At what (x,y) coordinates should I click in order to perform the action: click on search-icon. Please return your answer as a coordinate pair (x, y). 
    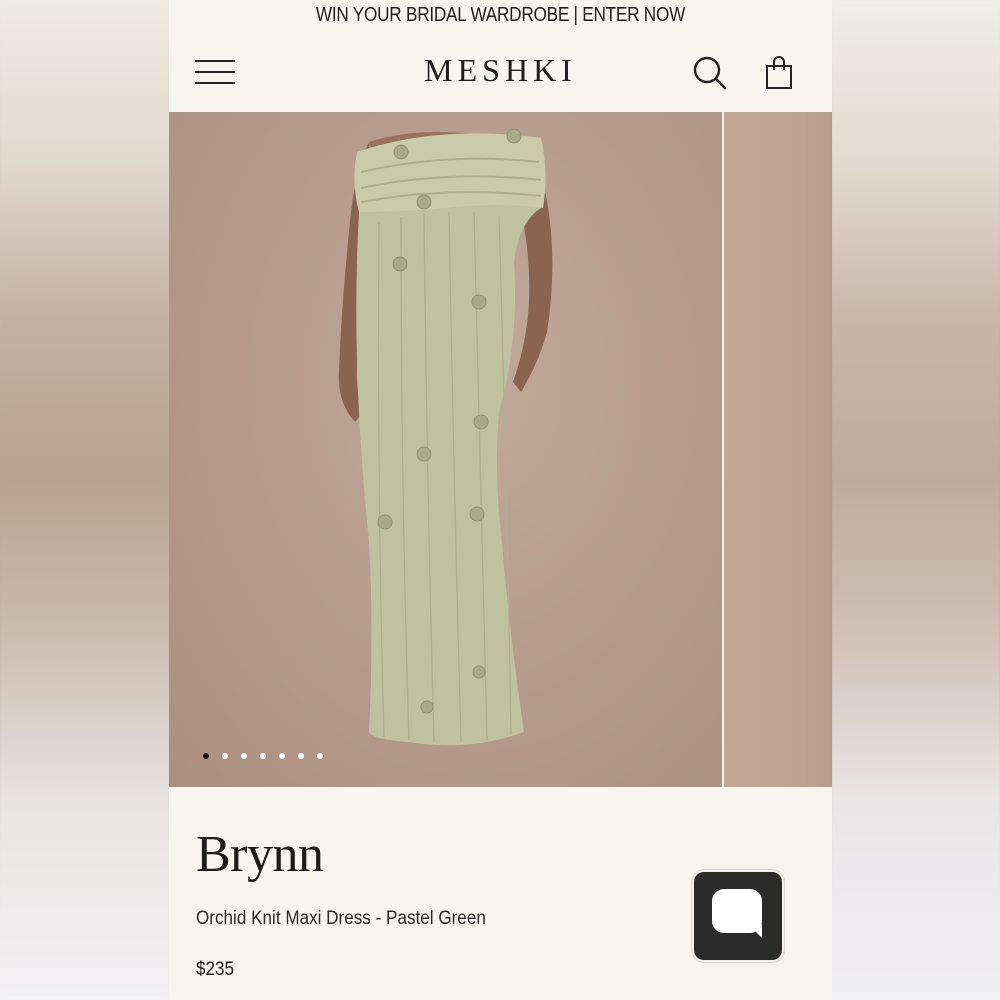
    Looking at the image, I should click on (710, 73).